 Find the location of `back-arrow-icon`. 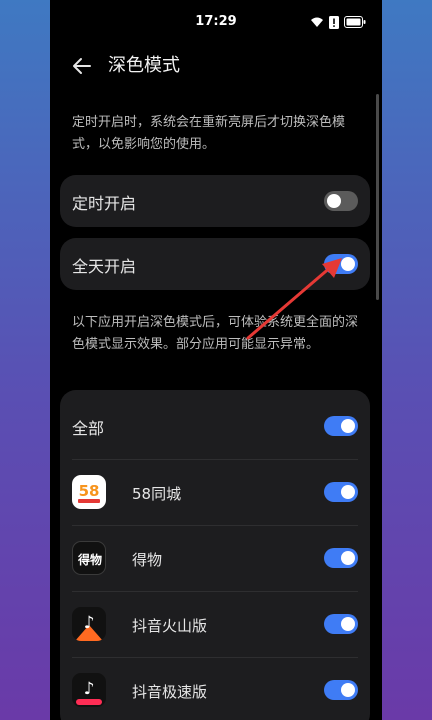

back-arrow-icon is located at coordinates (82, 66).